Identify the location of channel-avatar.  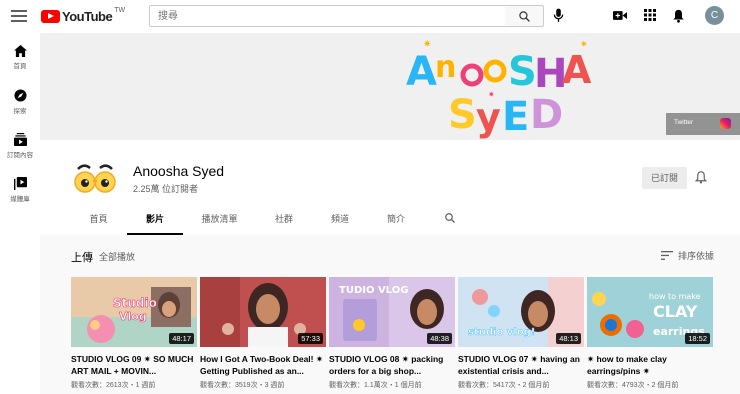
(95, 180).